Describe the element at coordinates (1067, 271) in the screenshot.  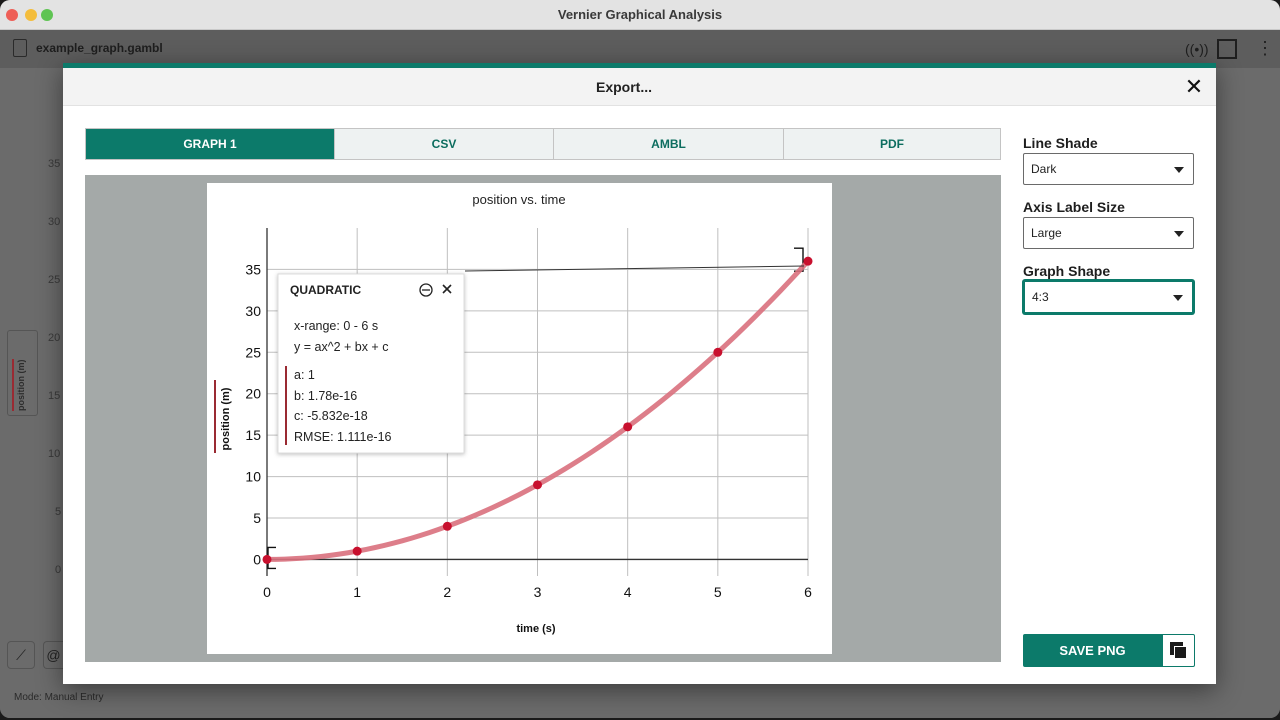
I see `graph-shape-label: Graph Shape` at that location.